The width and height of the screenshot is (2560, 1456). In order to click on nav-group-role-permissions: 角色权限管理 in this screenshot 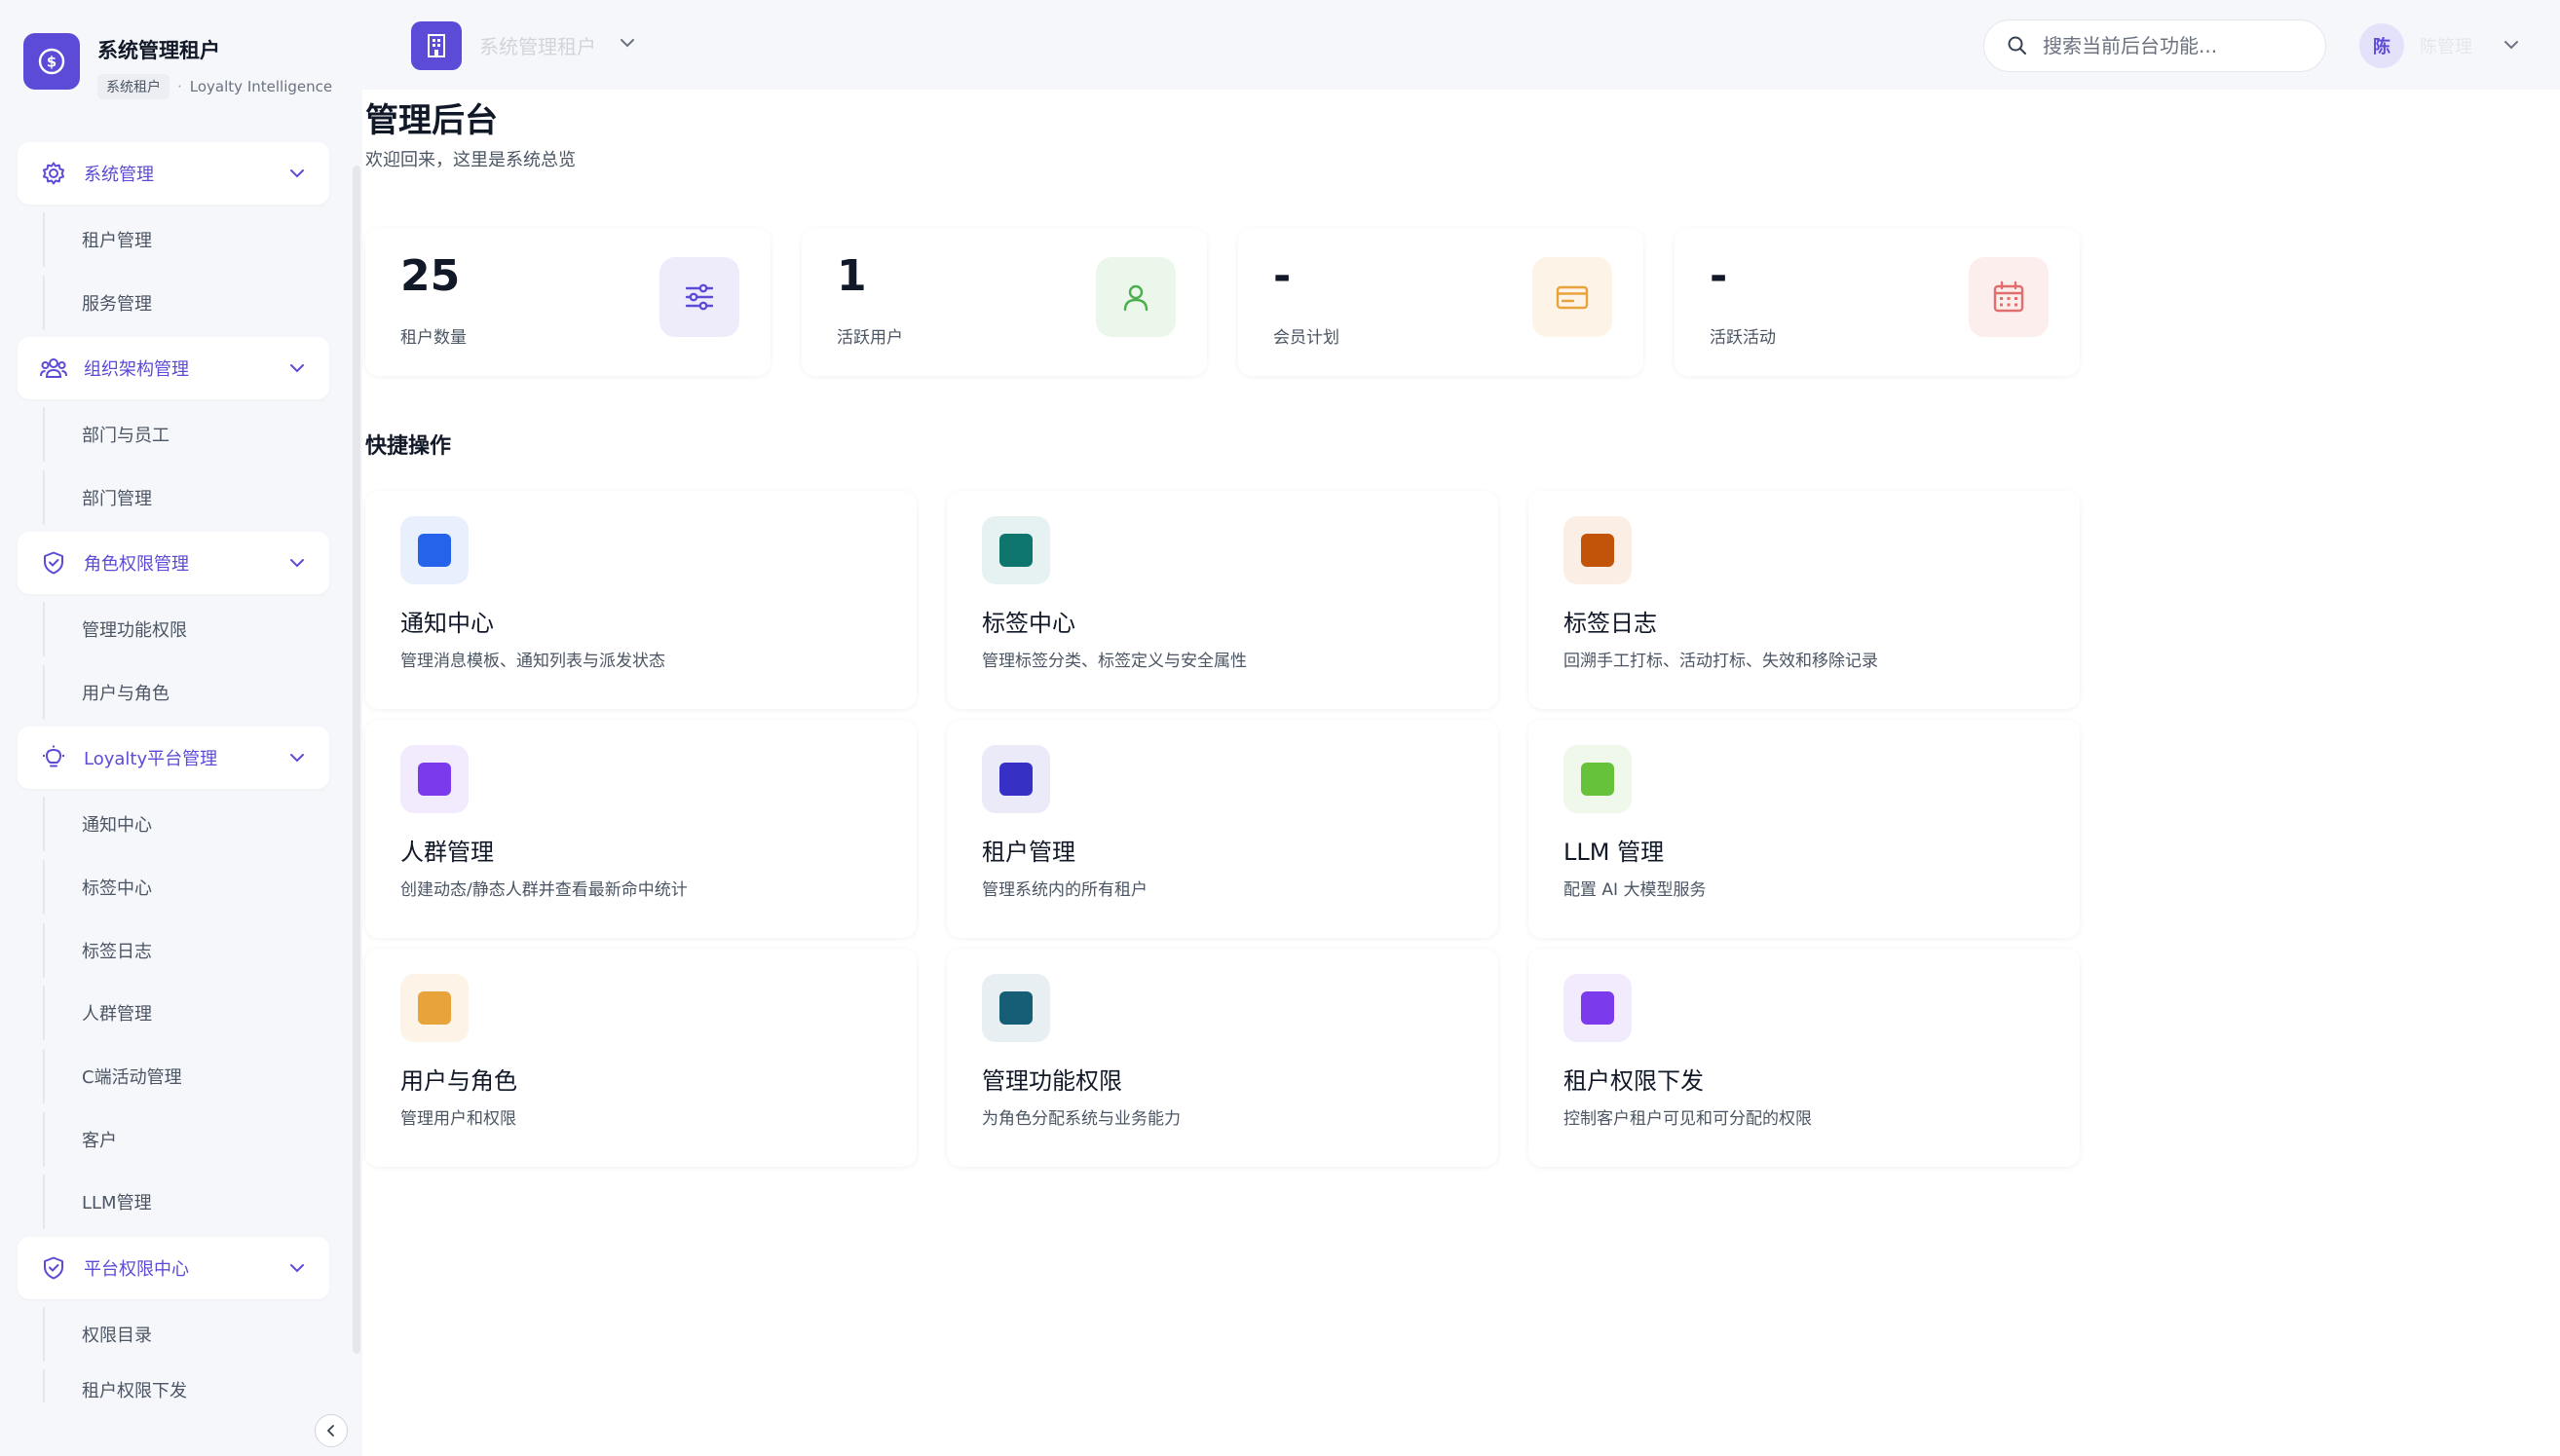, I will do `click(173, 563)`.